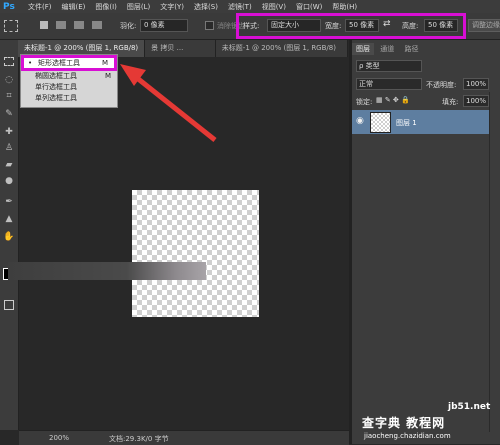 Image resolution: width=500 pixels, height=445 pixels. What do you see at coordinates (9, 6) in the screenshot?
I see `photoshop-logo: Ps` at bounding box center [9, 6].